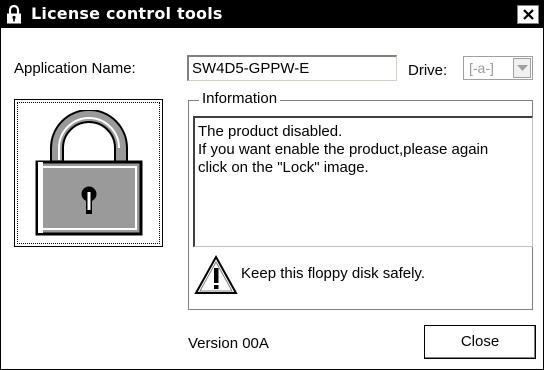 This screenshot has height=370, width=544. Describe the element at coordinates (240, 98) in the screenshot. I see `information-group-label: Information` at that location.